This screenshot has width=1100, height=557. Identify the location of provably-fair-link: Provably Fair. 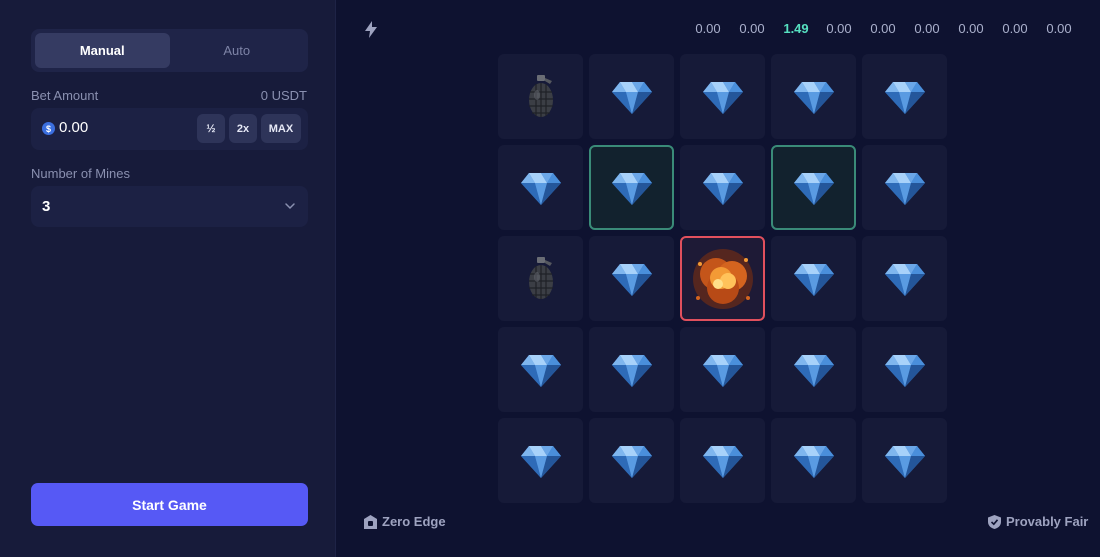
(1038, 521).